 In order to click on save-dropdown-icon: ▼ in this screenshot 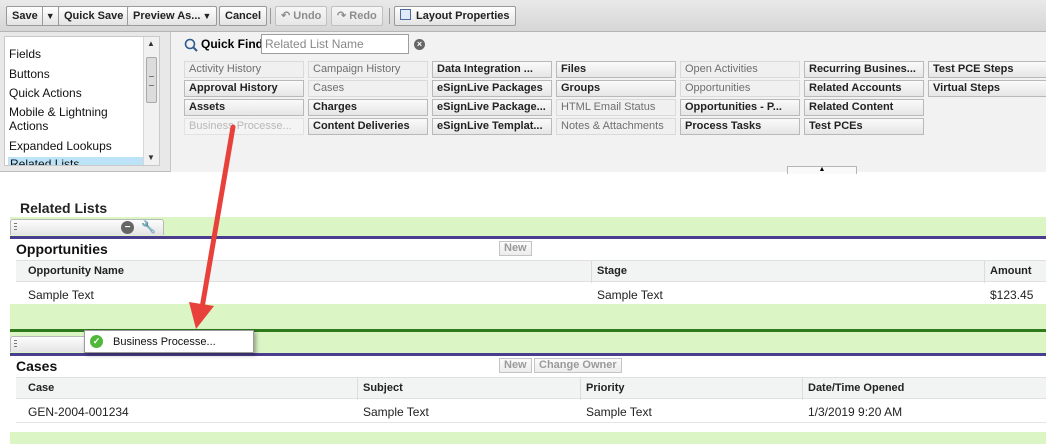, I will do `click(48, 16)`.